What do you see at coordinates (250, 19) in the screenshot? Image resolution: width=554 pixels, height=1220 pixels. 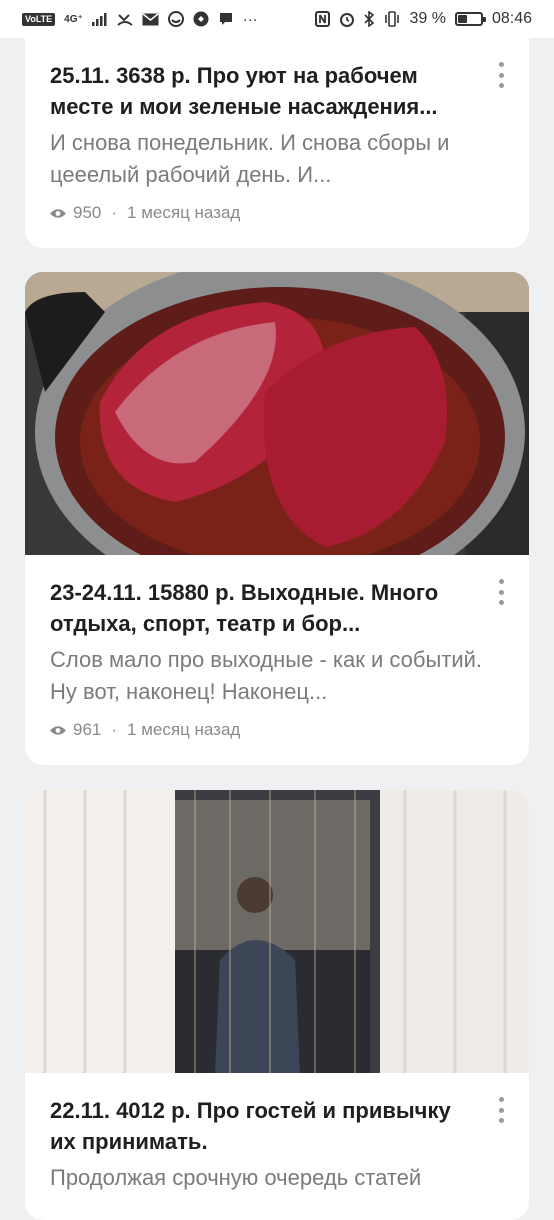 I see `more-notifications-icon: ···` at bounding box center [250, 19].